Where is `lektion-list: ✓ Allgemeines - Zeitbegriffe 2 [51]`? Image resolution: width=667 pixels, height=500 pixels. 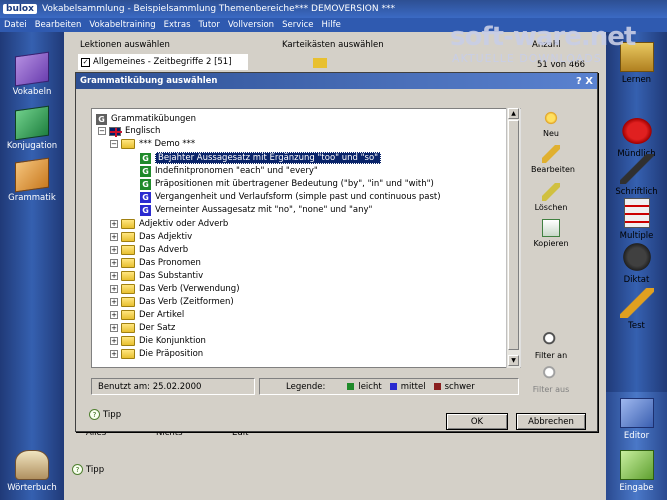
lektion-list: ✓ Allgemeines - Zeitbegriffe 2 [51] is located at coordinates (163, 62).